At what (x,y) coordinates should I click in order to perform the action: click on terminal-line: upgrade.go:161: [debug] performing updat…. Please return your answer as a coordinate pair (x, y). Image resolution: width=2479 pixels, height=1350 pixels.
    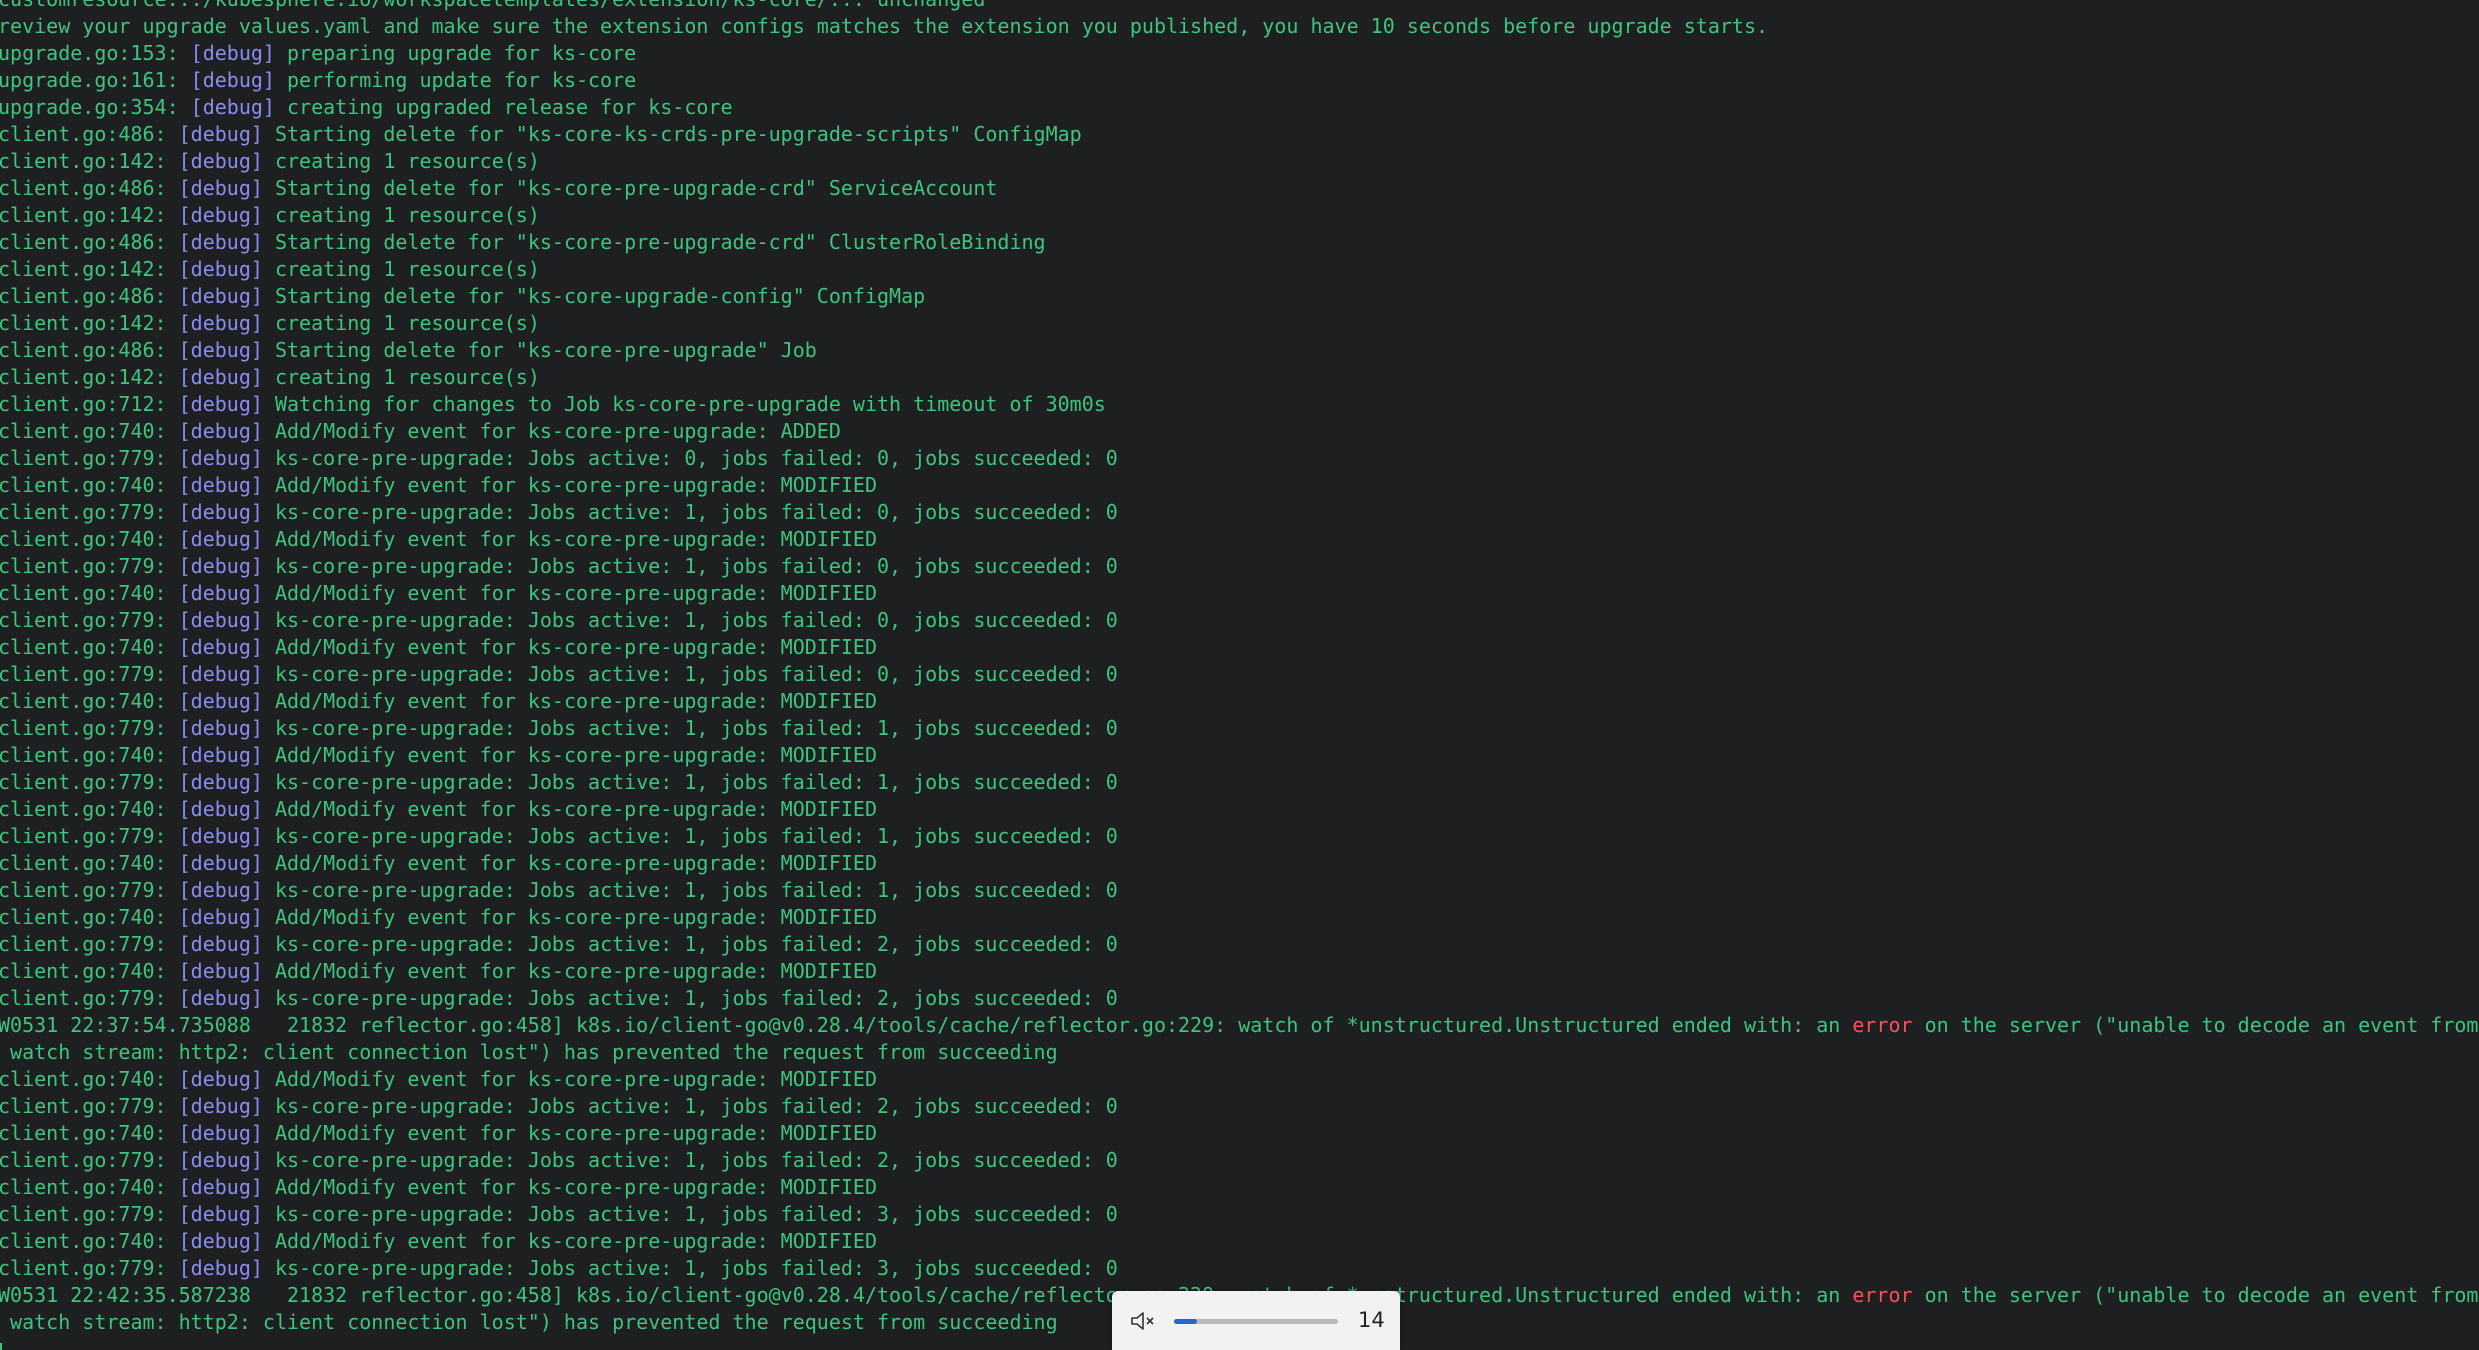
    Looking at the image, I should click on (1239, 80).